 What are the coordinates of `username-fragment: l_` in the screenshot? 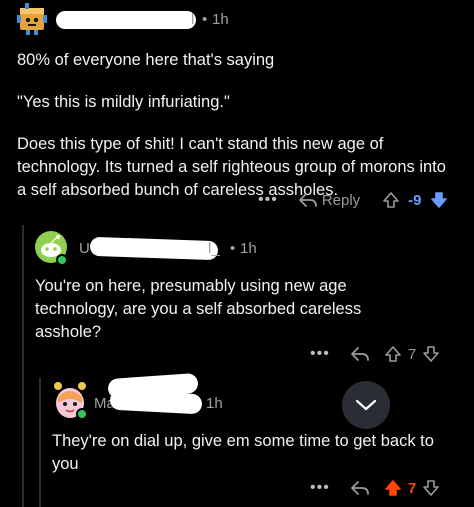 It's located at (214, 248).